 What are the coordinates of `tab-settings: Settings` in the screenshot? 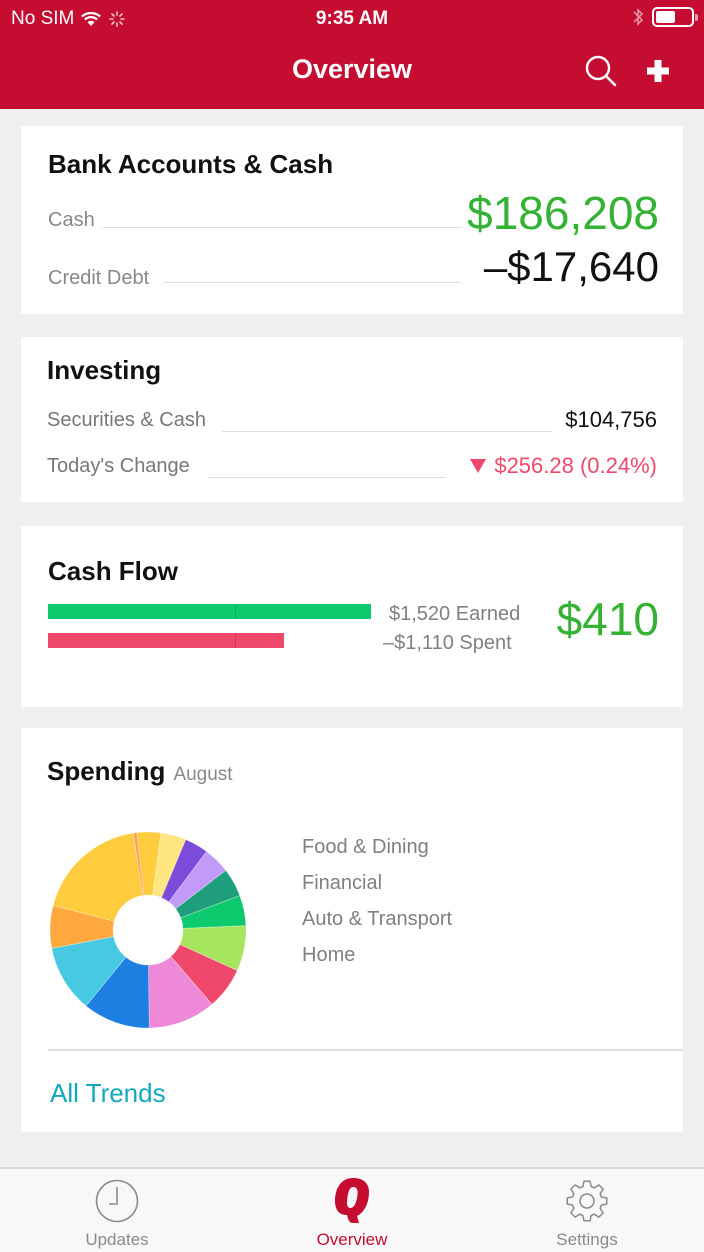 It's located at (587, 1210).